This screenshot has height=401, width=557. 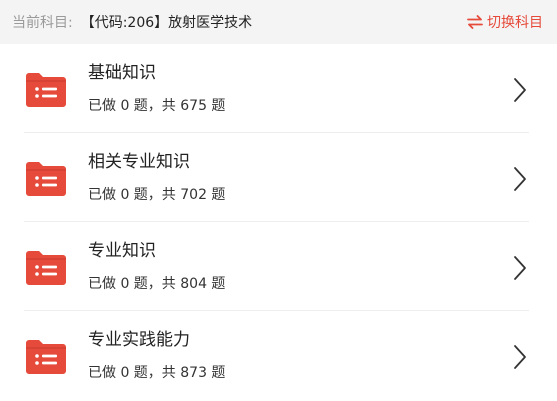 What do you see at coordinates (156, 177) in the screenshot?
I see `item-text: 相关专业知识 已做 0 题，共 702 题` at bounding box center [156, 177].